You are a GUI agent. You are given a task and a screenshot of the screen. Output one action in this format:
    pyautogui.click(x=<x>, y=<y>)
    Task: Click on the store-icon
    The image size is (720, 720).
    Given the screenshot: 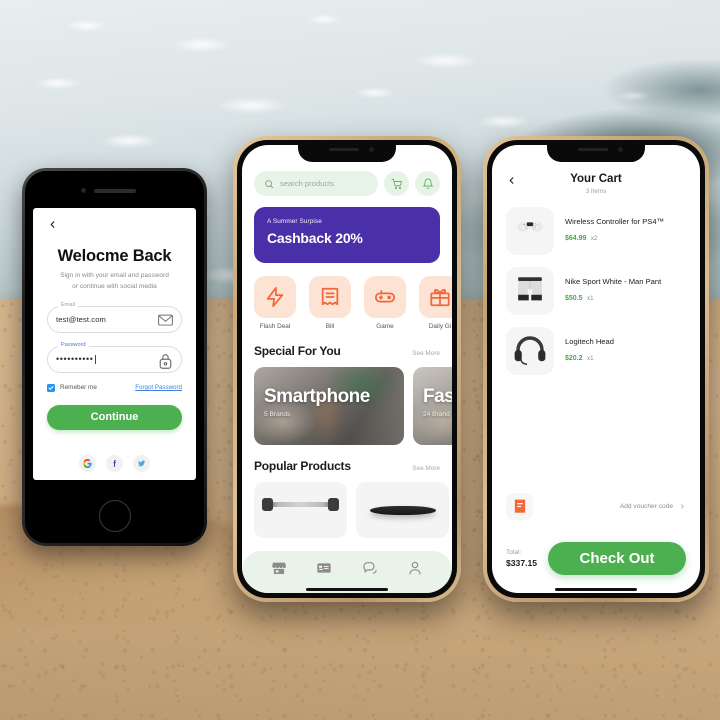 What is the action you would take?
    pyautogui.click(x=278, y=568)
    